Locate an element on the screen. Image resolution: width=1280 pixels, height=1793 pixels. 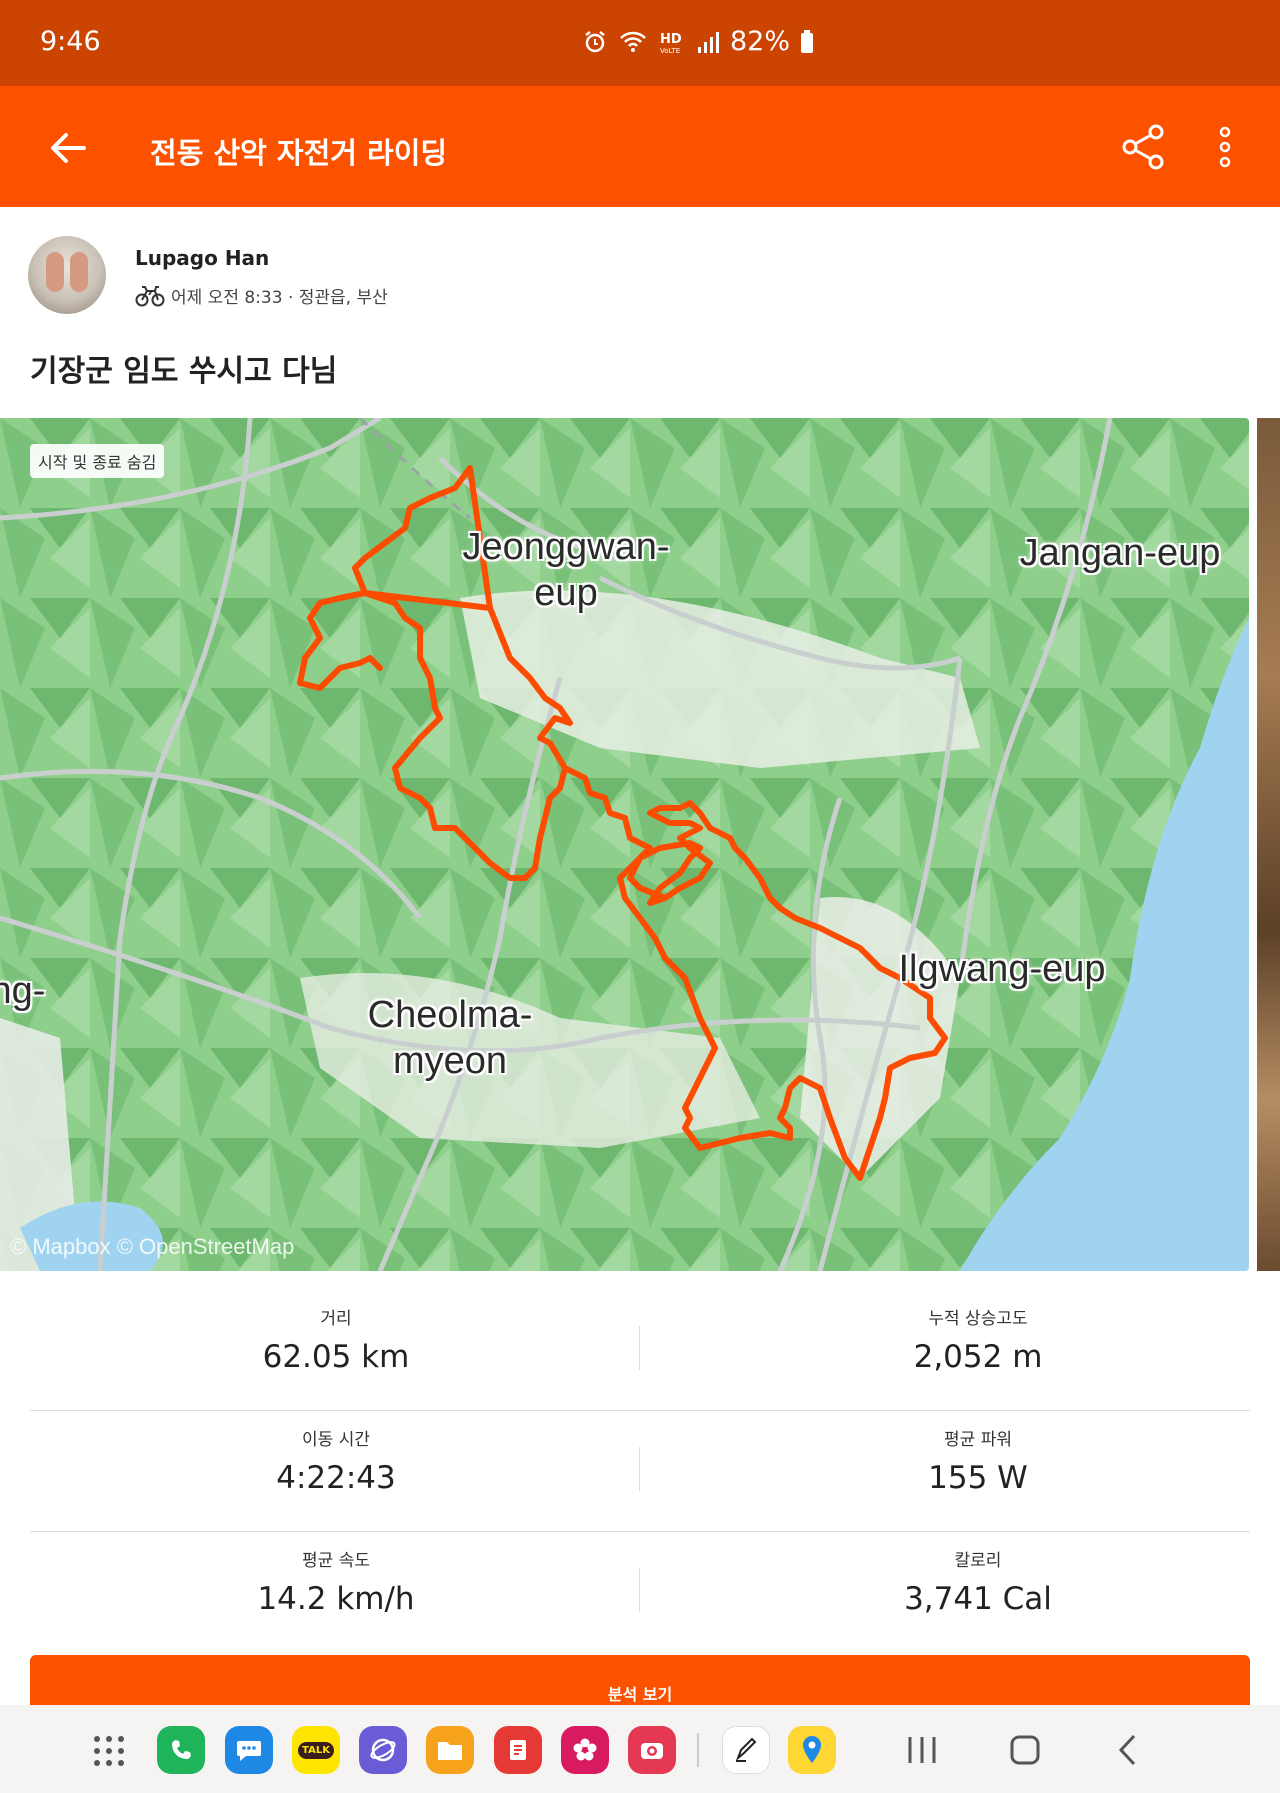
stat-label: 거리 is located at coordinates (336, 1319).